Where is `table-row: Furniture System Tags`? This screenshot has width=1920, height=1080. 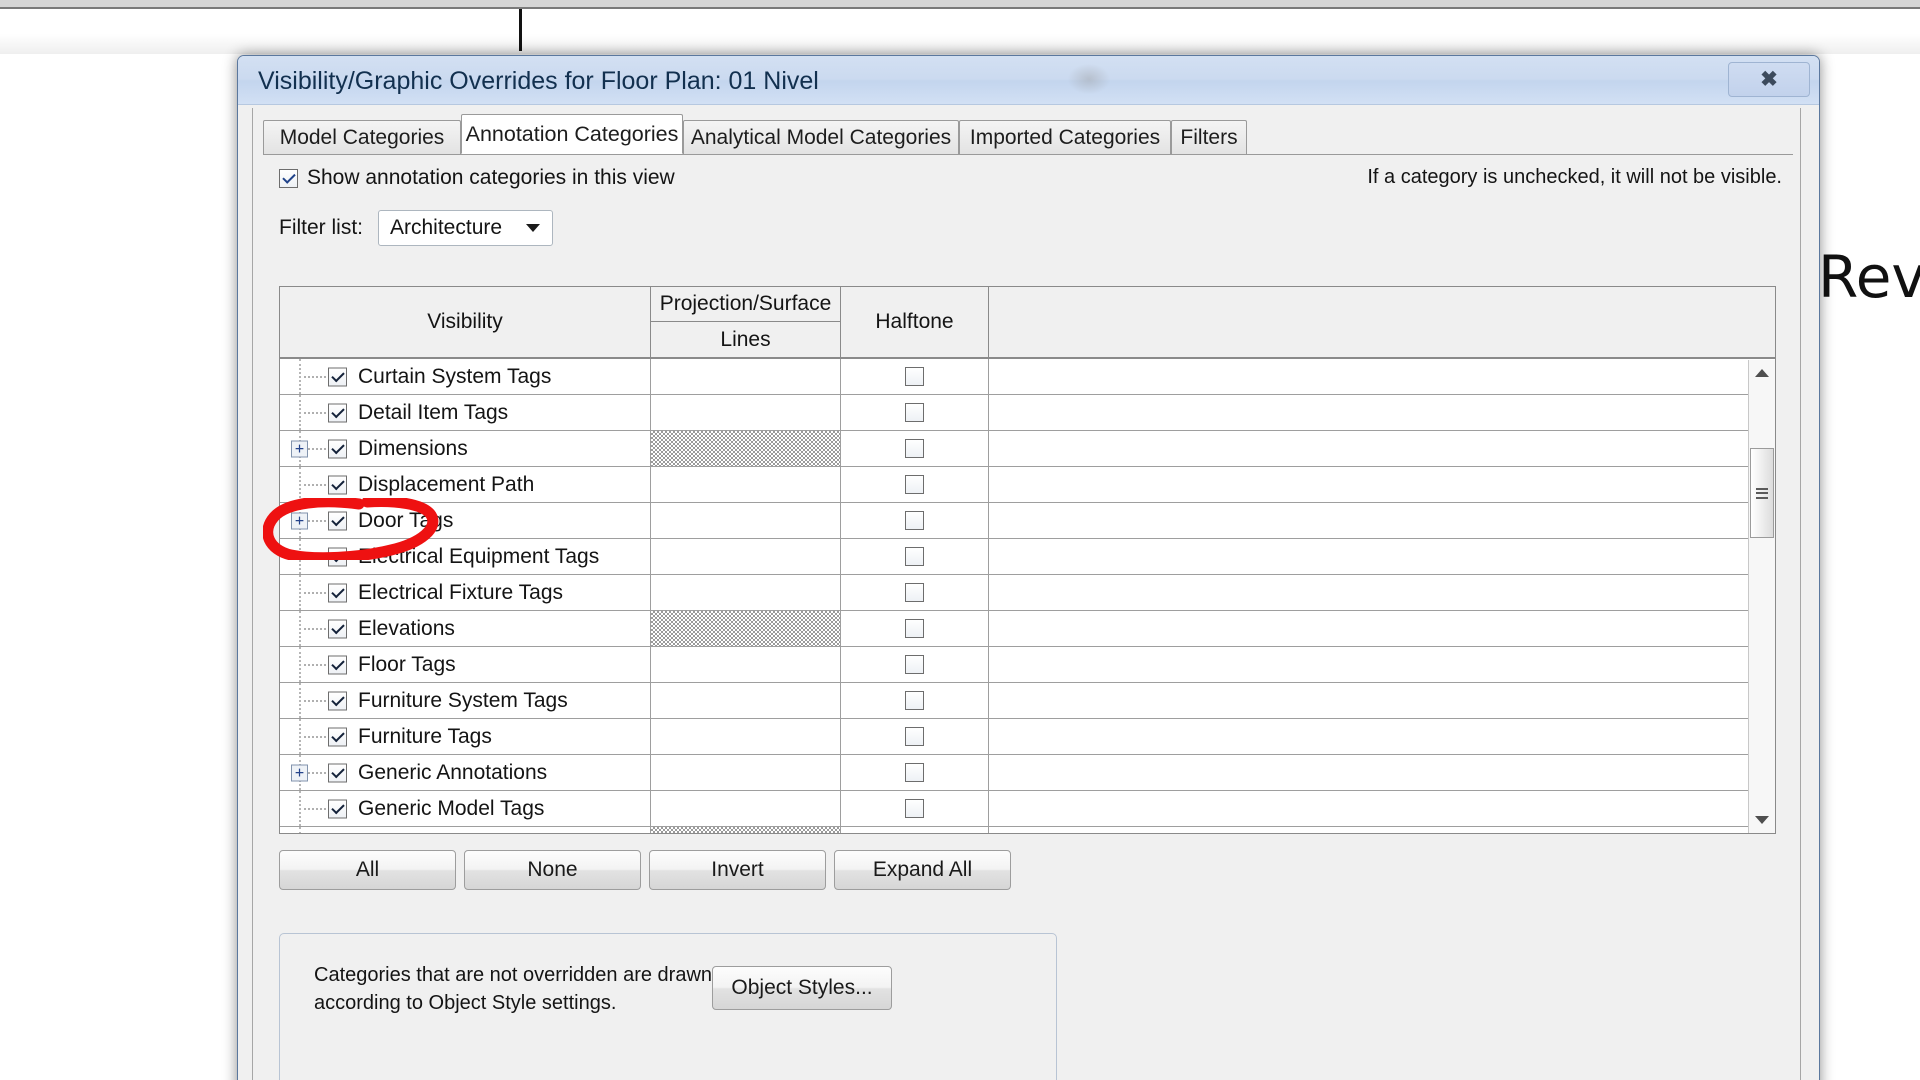 table-row: Furniture System Tags is located at coordinates (1027, 701).